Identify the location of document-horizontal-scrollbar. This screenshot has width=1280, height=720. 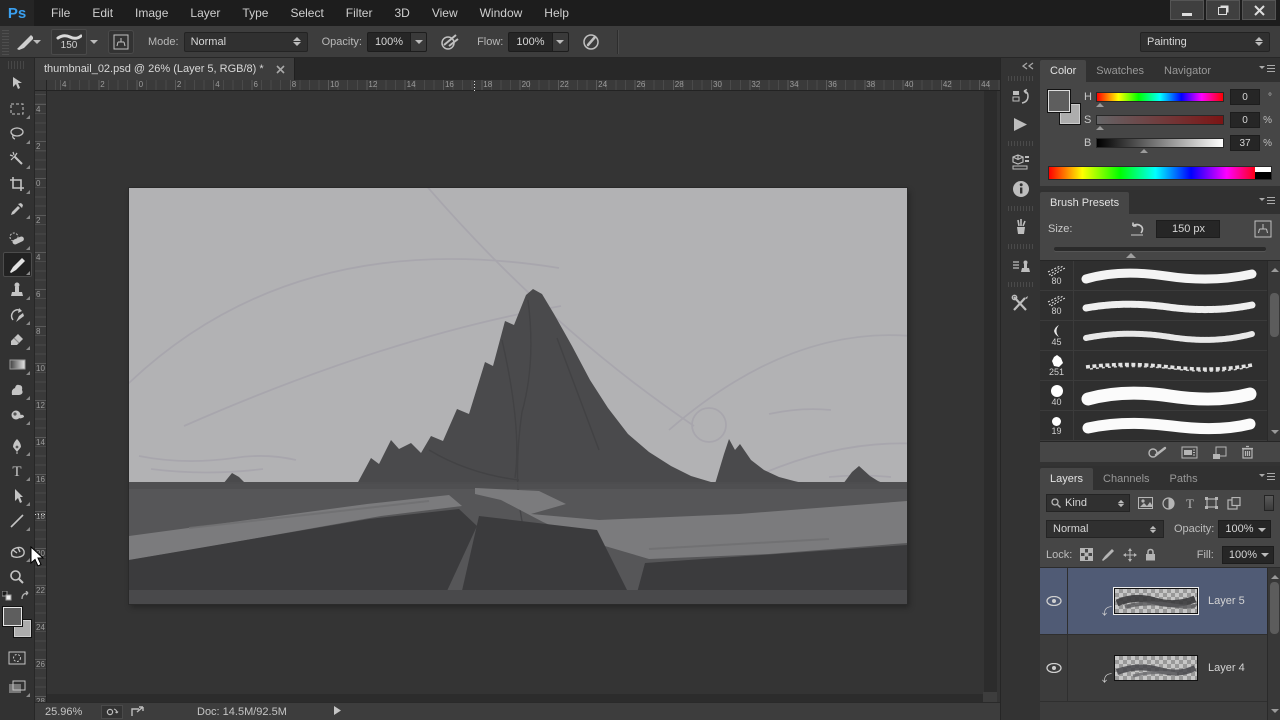
(515, 698).